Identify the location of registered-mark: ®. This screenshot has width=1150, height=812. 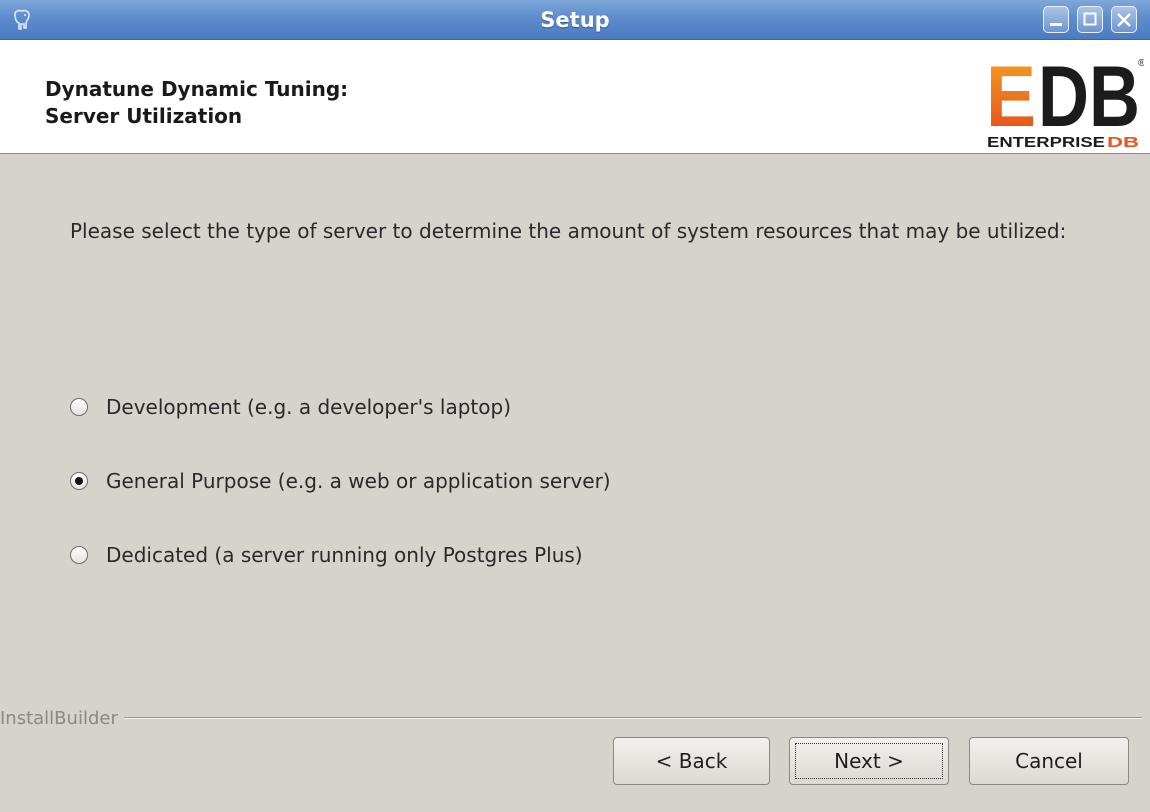
(1141, 63).